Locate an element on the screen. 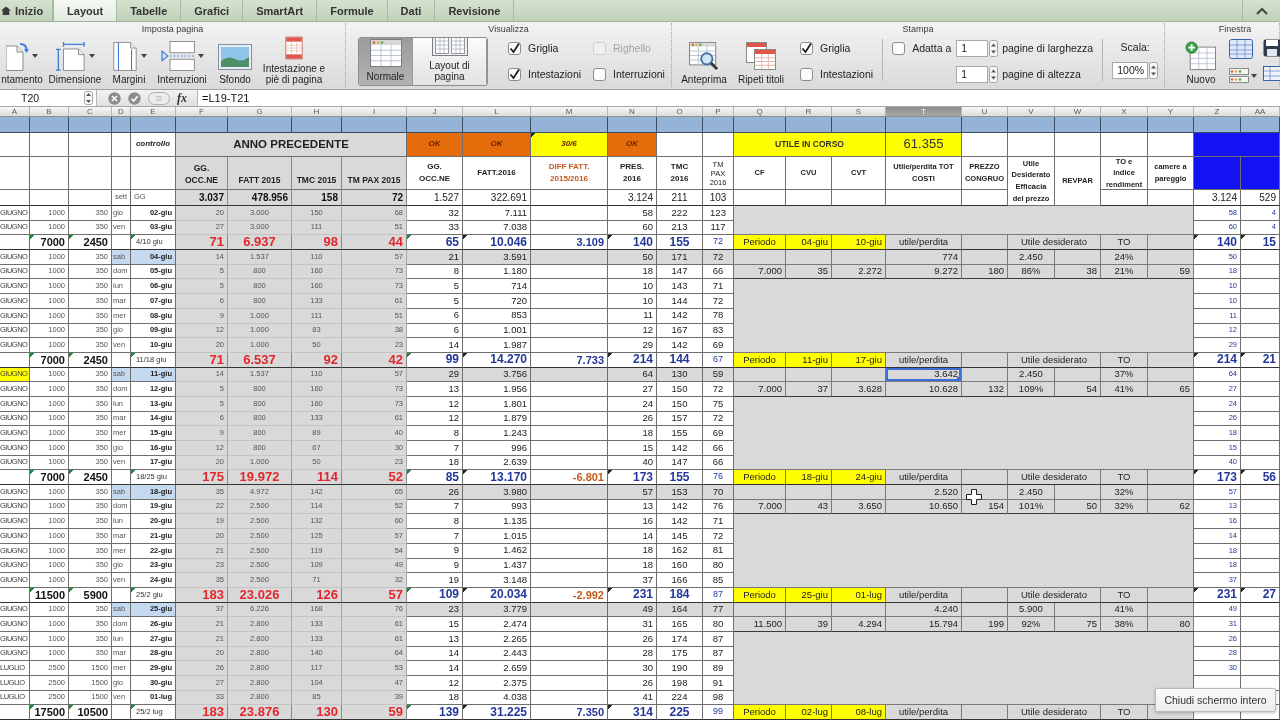  ribbon-tab: Grafici is located at coordinates (212, 10).